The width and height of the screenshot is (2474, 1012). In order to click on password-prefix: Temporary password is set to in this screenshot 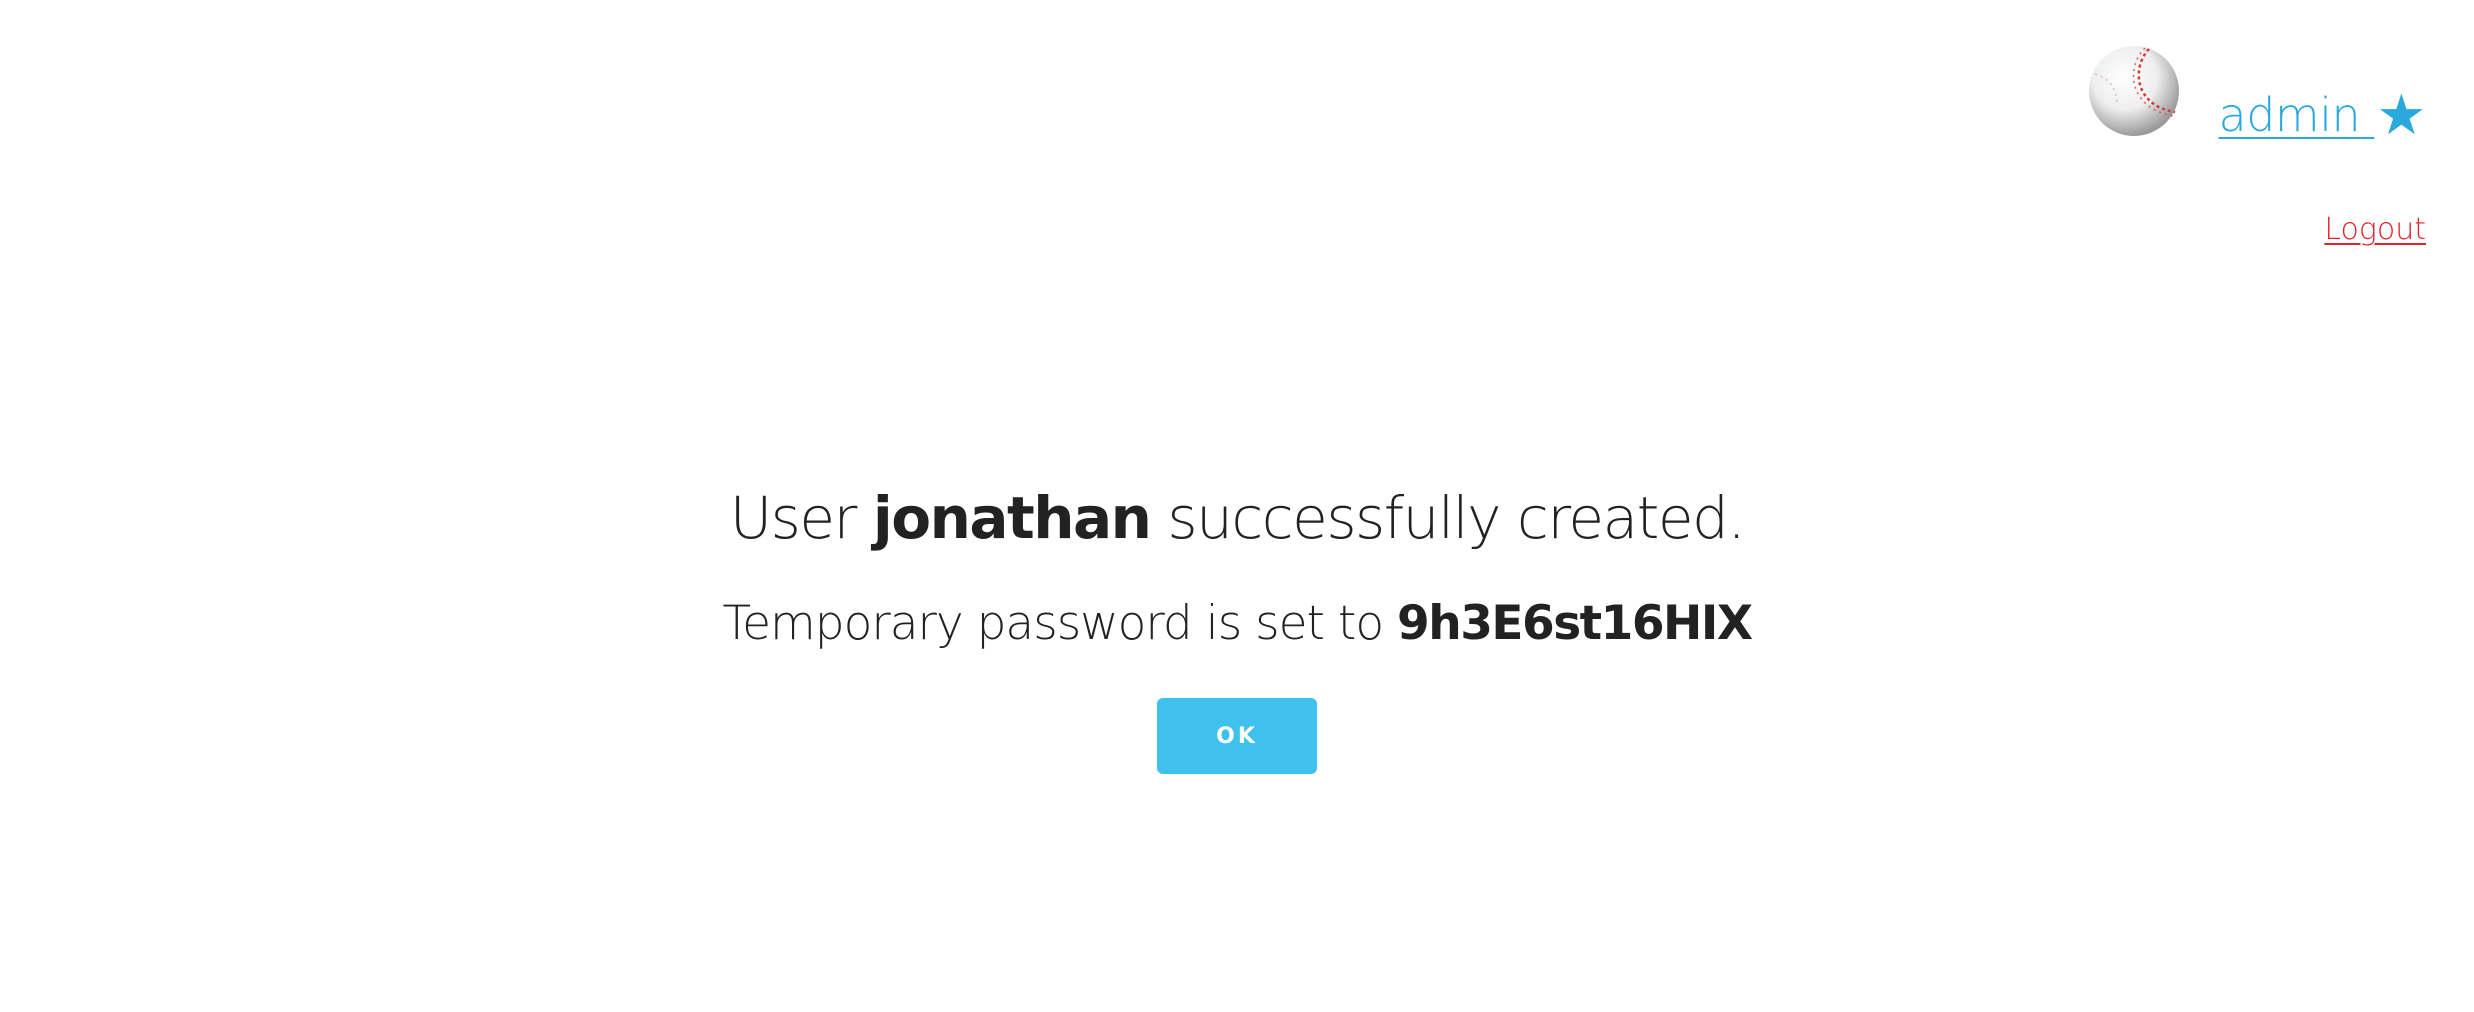, I will do `click(1060, 623)`.